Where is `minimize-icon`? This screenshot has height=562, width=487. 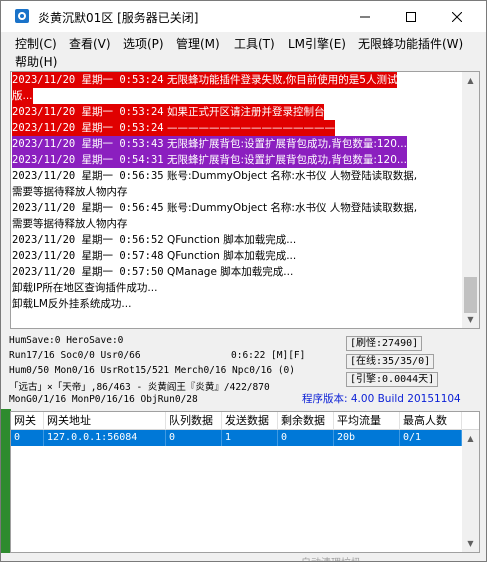 minimize-icon is located at coordinates (365, 16).